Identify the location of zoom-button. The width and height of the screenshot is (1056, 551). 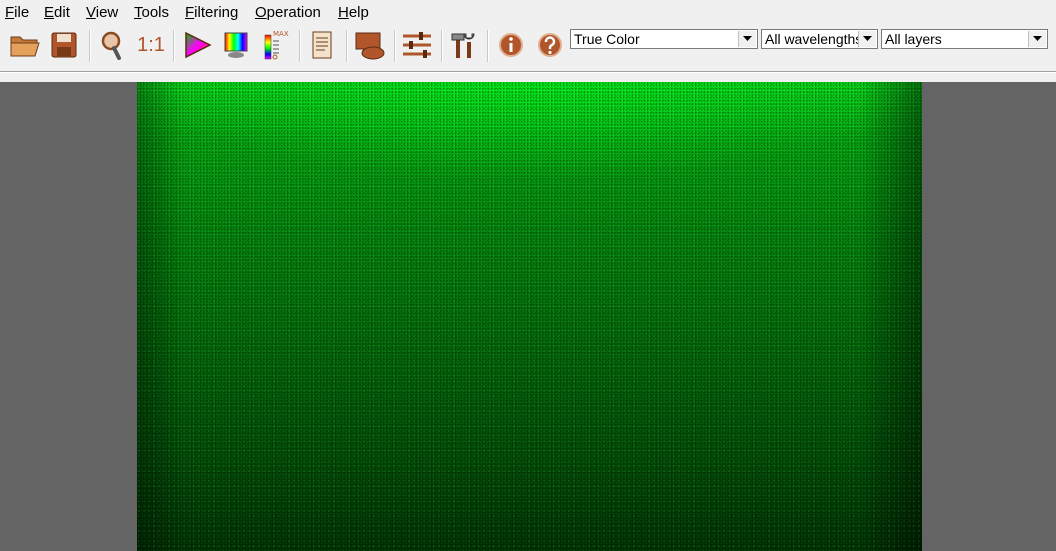
(112, 45).